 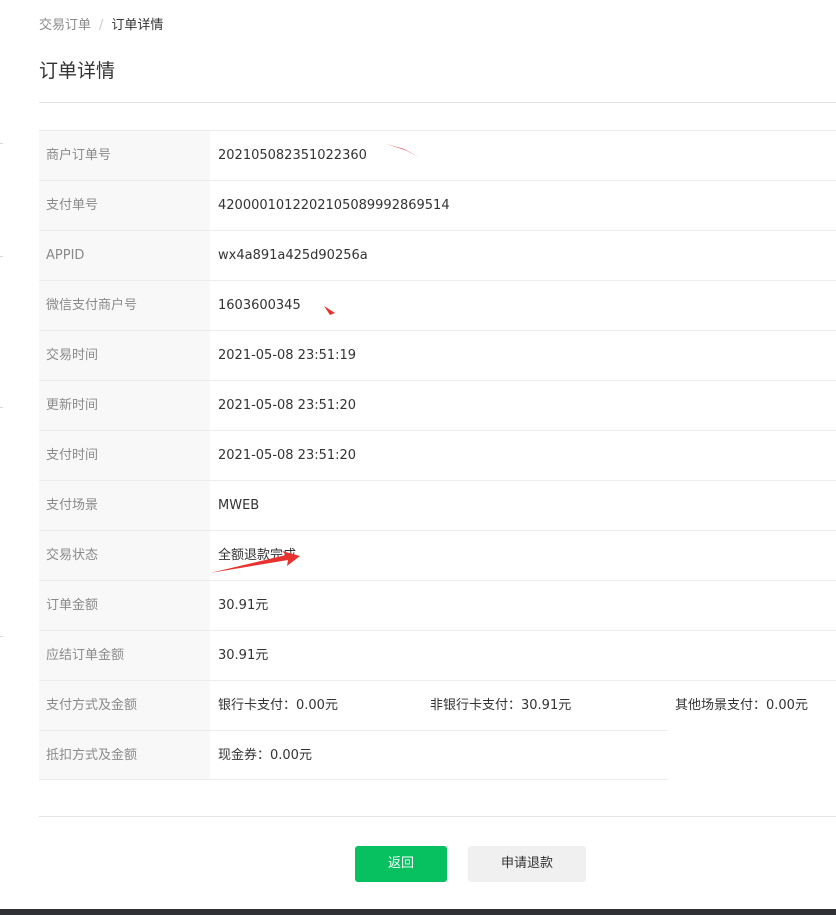 What do you see at coordinates (527, 864) in the screenshot?
I see `apply-refund-button: 申请退款` at bounding box center [527, 864].